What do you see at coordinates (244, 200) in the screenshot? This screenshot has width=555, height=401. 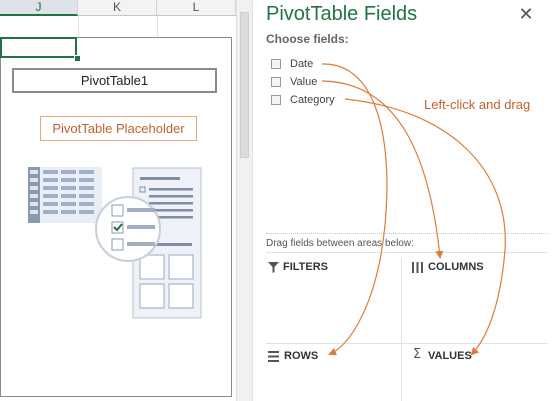 I see `vertical-scrollbar` at bounding box center [244, 200].